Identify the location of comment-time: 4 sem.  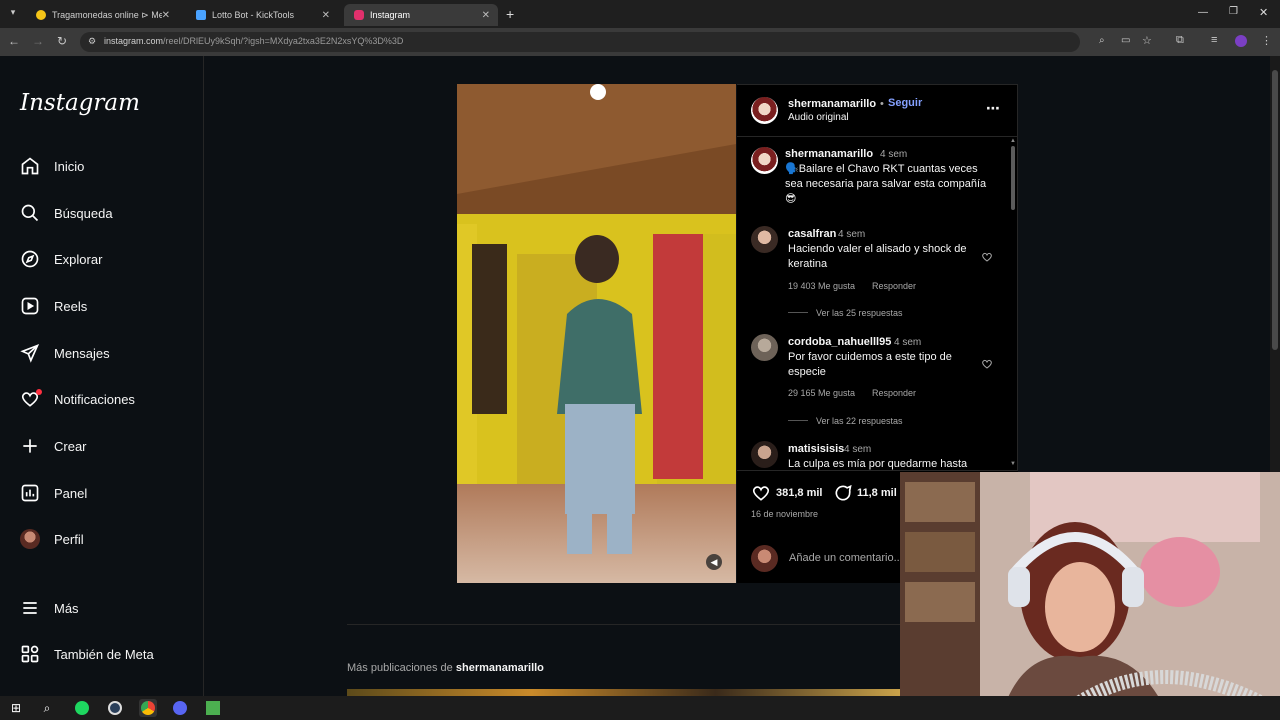
(908, 342).